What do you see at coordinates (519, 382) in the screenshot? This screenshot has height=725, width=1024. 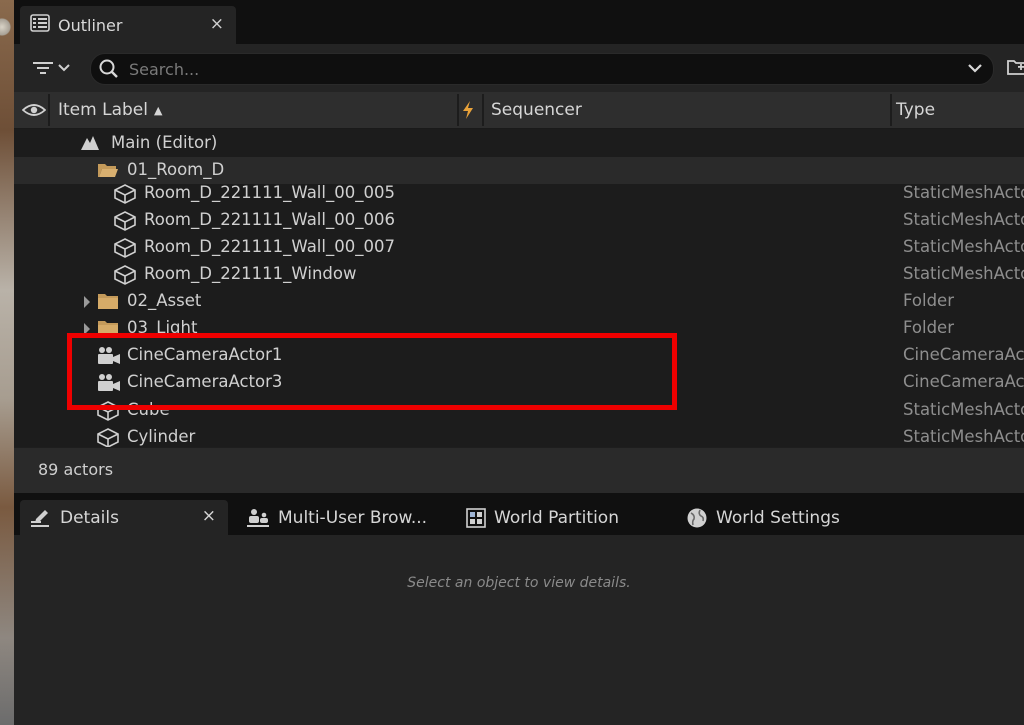 I see `tree-row: CineCameraActor3 CineCameraAct` at bounding box center [519, 382].